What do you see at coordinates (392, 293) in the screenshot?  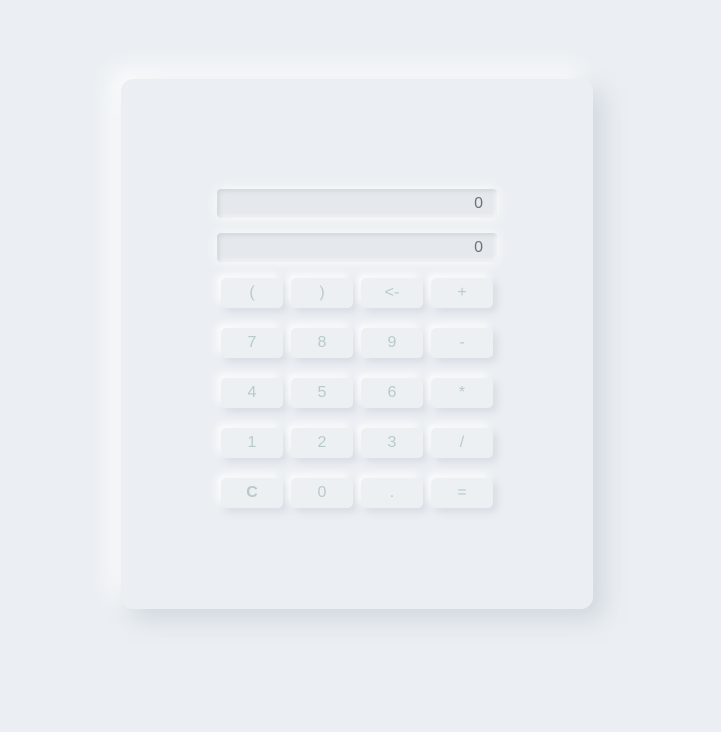 I see `backspace-button: <-` at bounding box center [392, 293].